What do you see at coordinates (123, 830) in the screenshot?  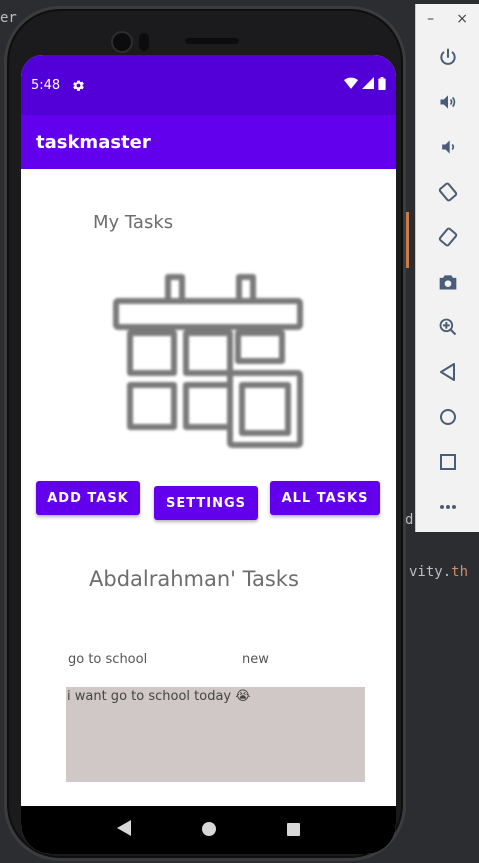 I see `nav-back-icon` at bounding box center [123, 830].